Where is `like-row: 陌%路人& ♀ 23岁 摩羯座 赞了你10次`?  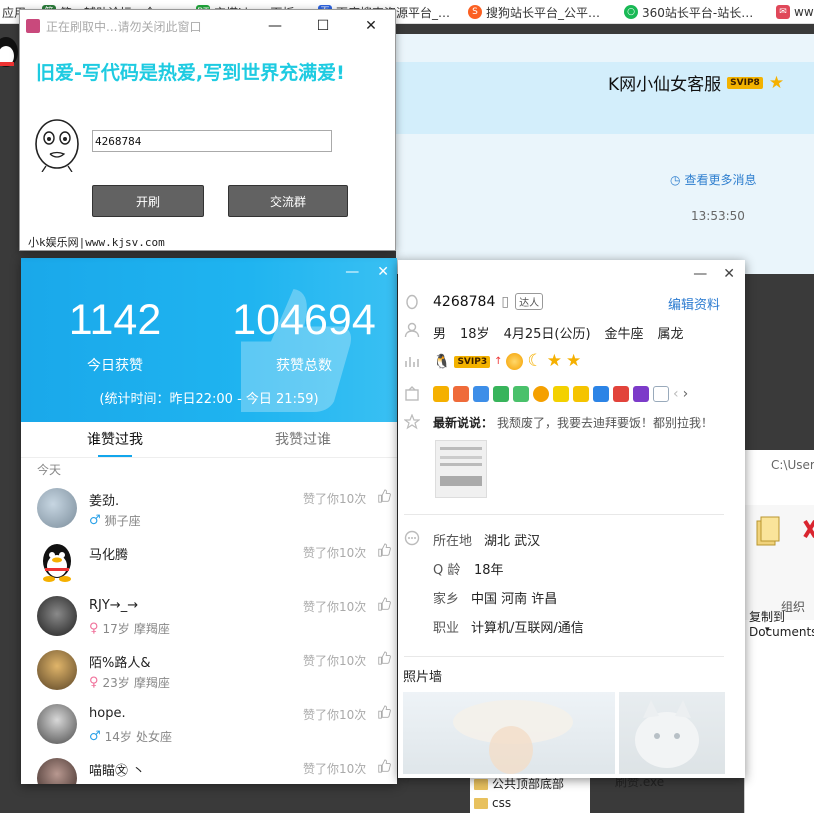 like-row: 陌%路人& ♀ 23岁 摩羯座 赞了你10次 is located at coordinates (209, 671).